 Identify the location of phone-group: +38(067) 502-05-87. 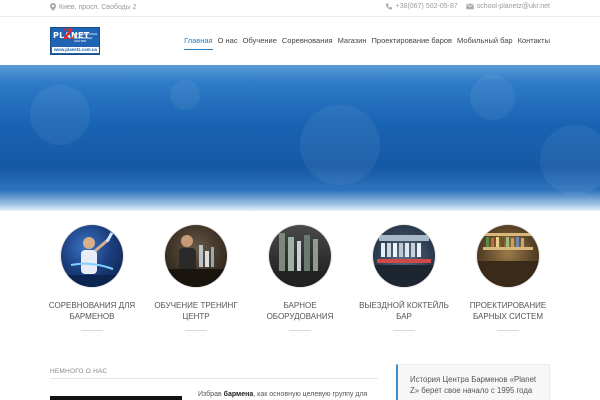
(421, 6).